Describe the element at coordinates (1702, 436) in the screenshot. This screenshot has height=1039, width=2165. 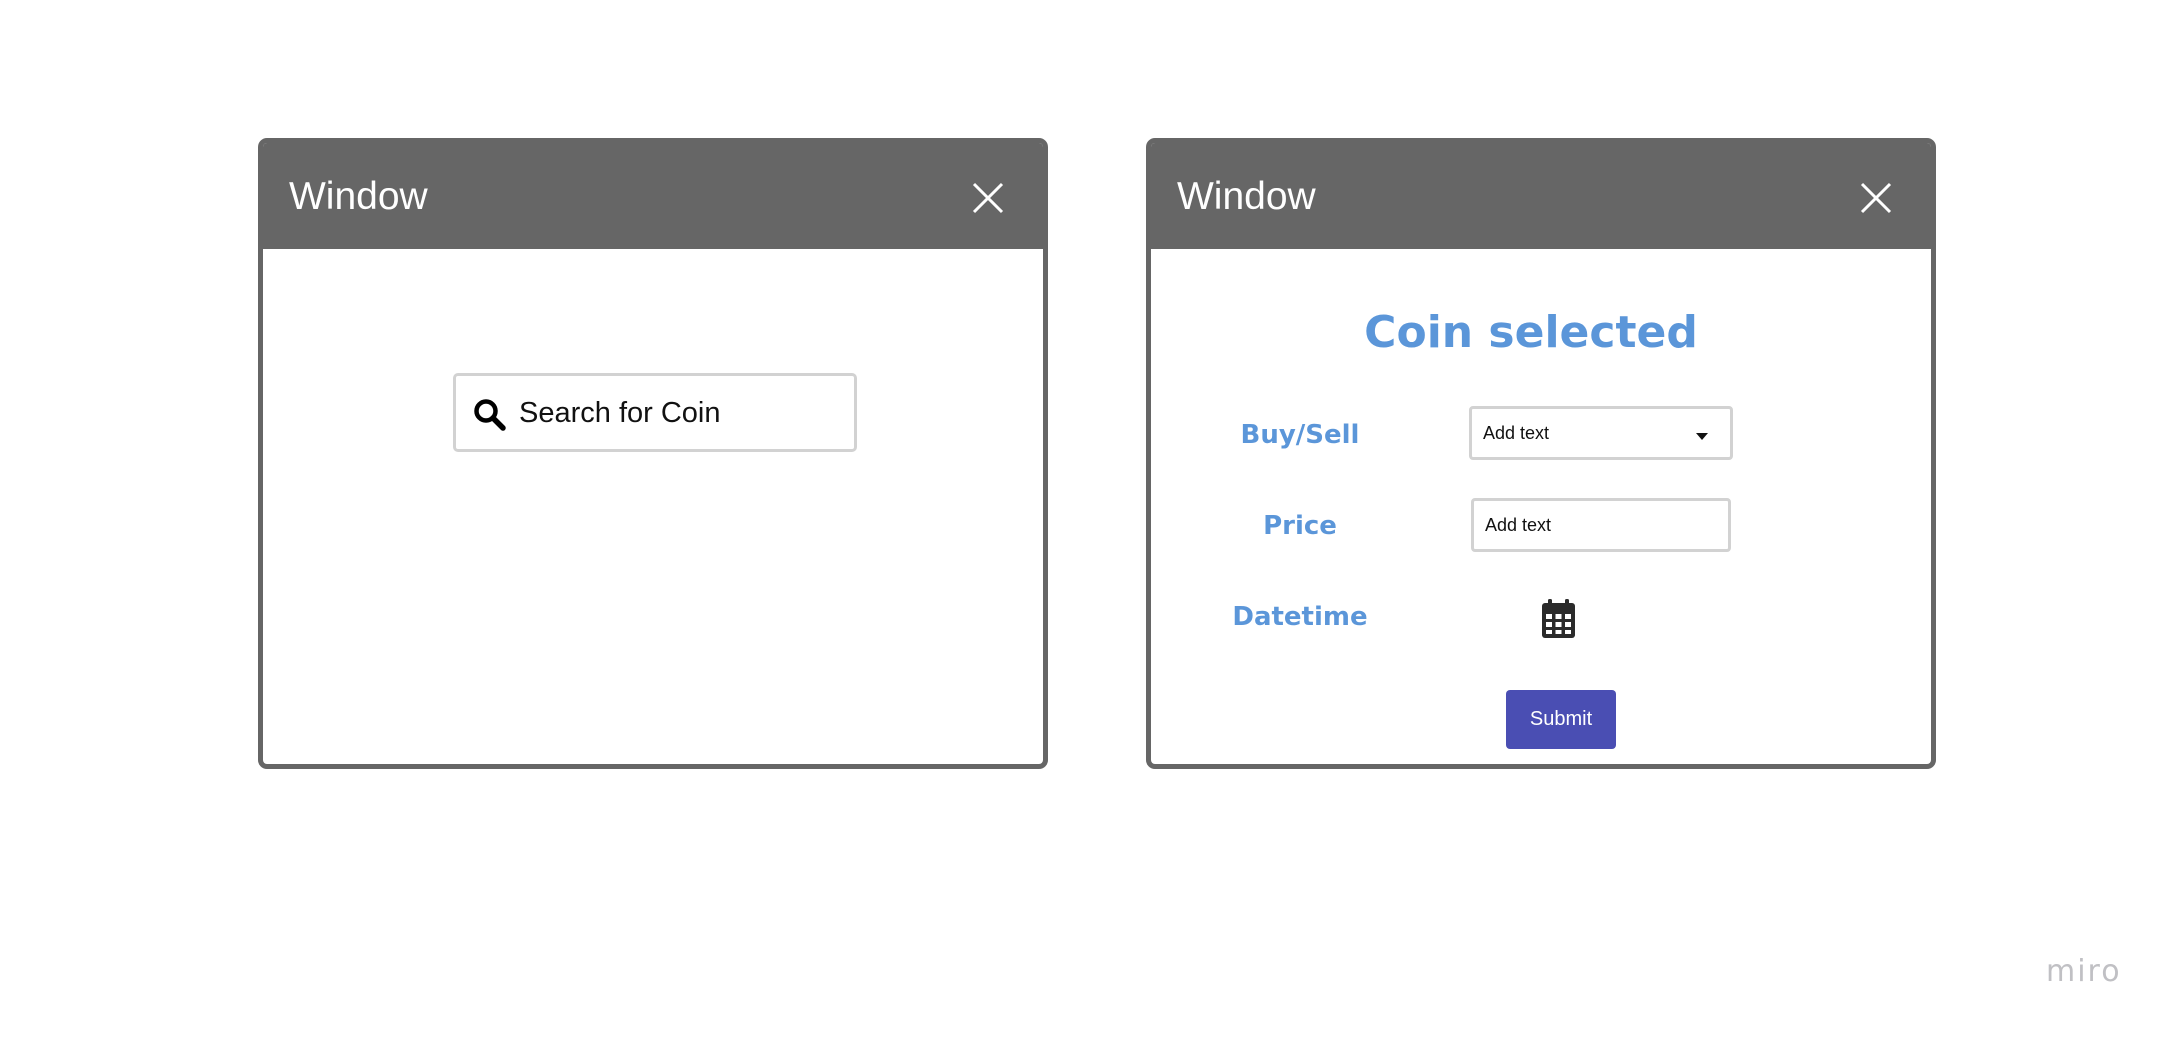
I see `chevron-down-icon` at that location.